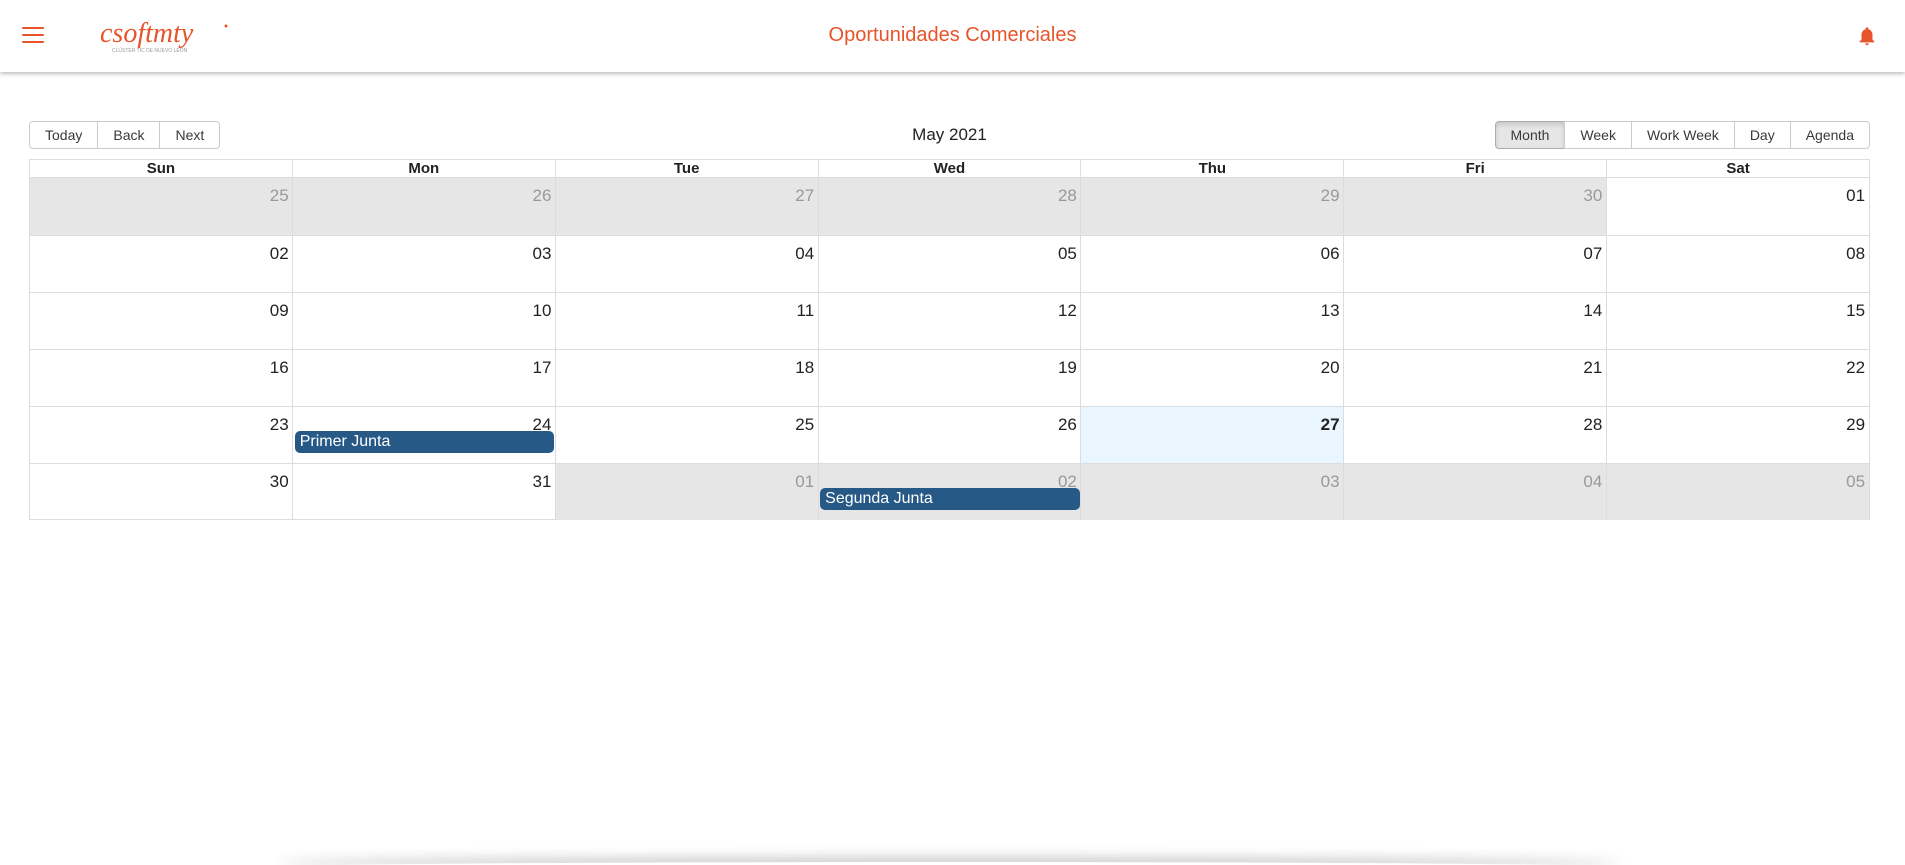  I want to click on bell-icon, so click(1867, 36).